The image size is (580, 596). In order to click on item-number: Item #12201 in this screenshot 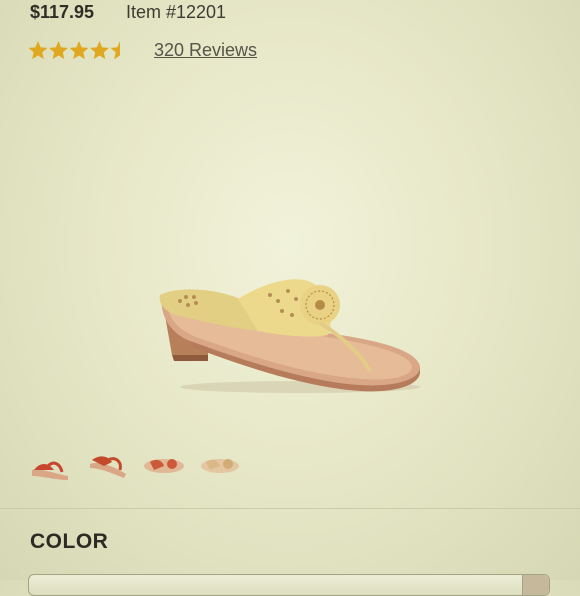, I will do `click(176, 12)`.